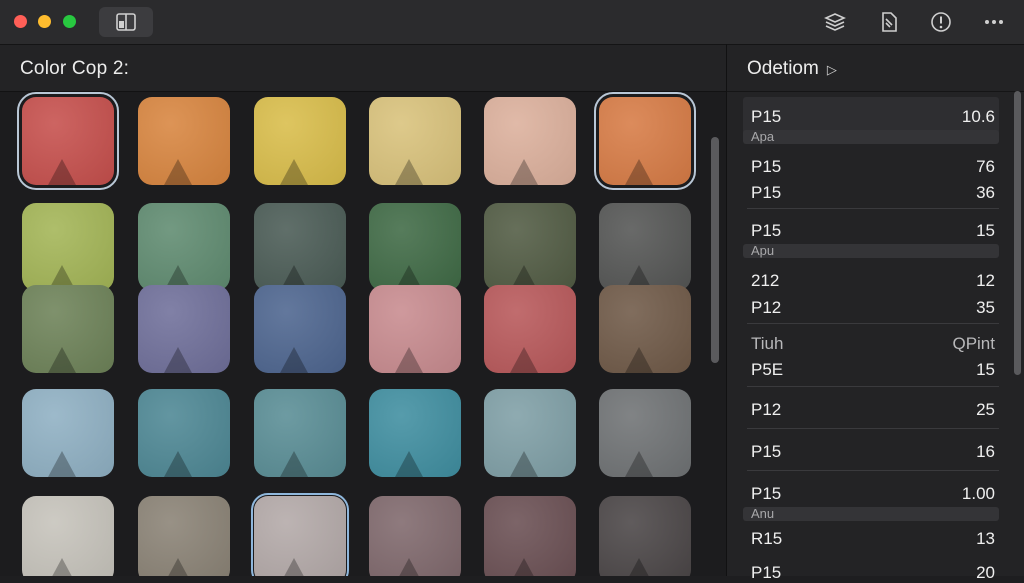  What do you see at coordinates (715, 250) in the screenshot?
I see `swatch-scrollbar` at bounding box center [715, 250].